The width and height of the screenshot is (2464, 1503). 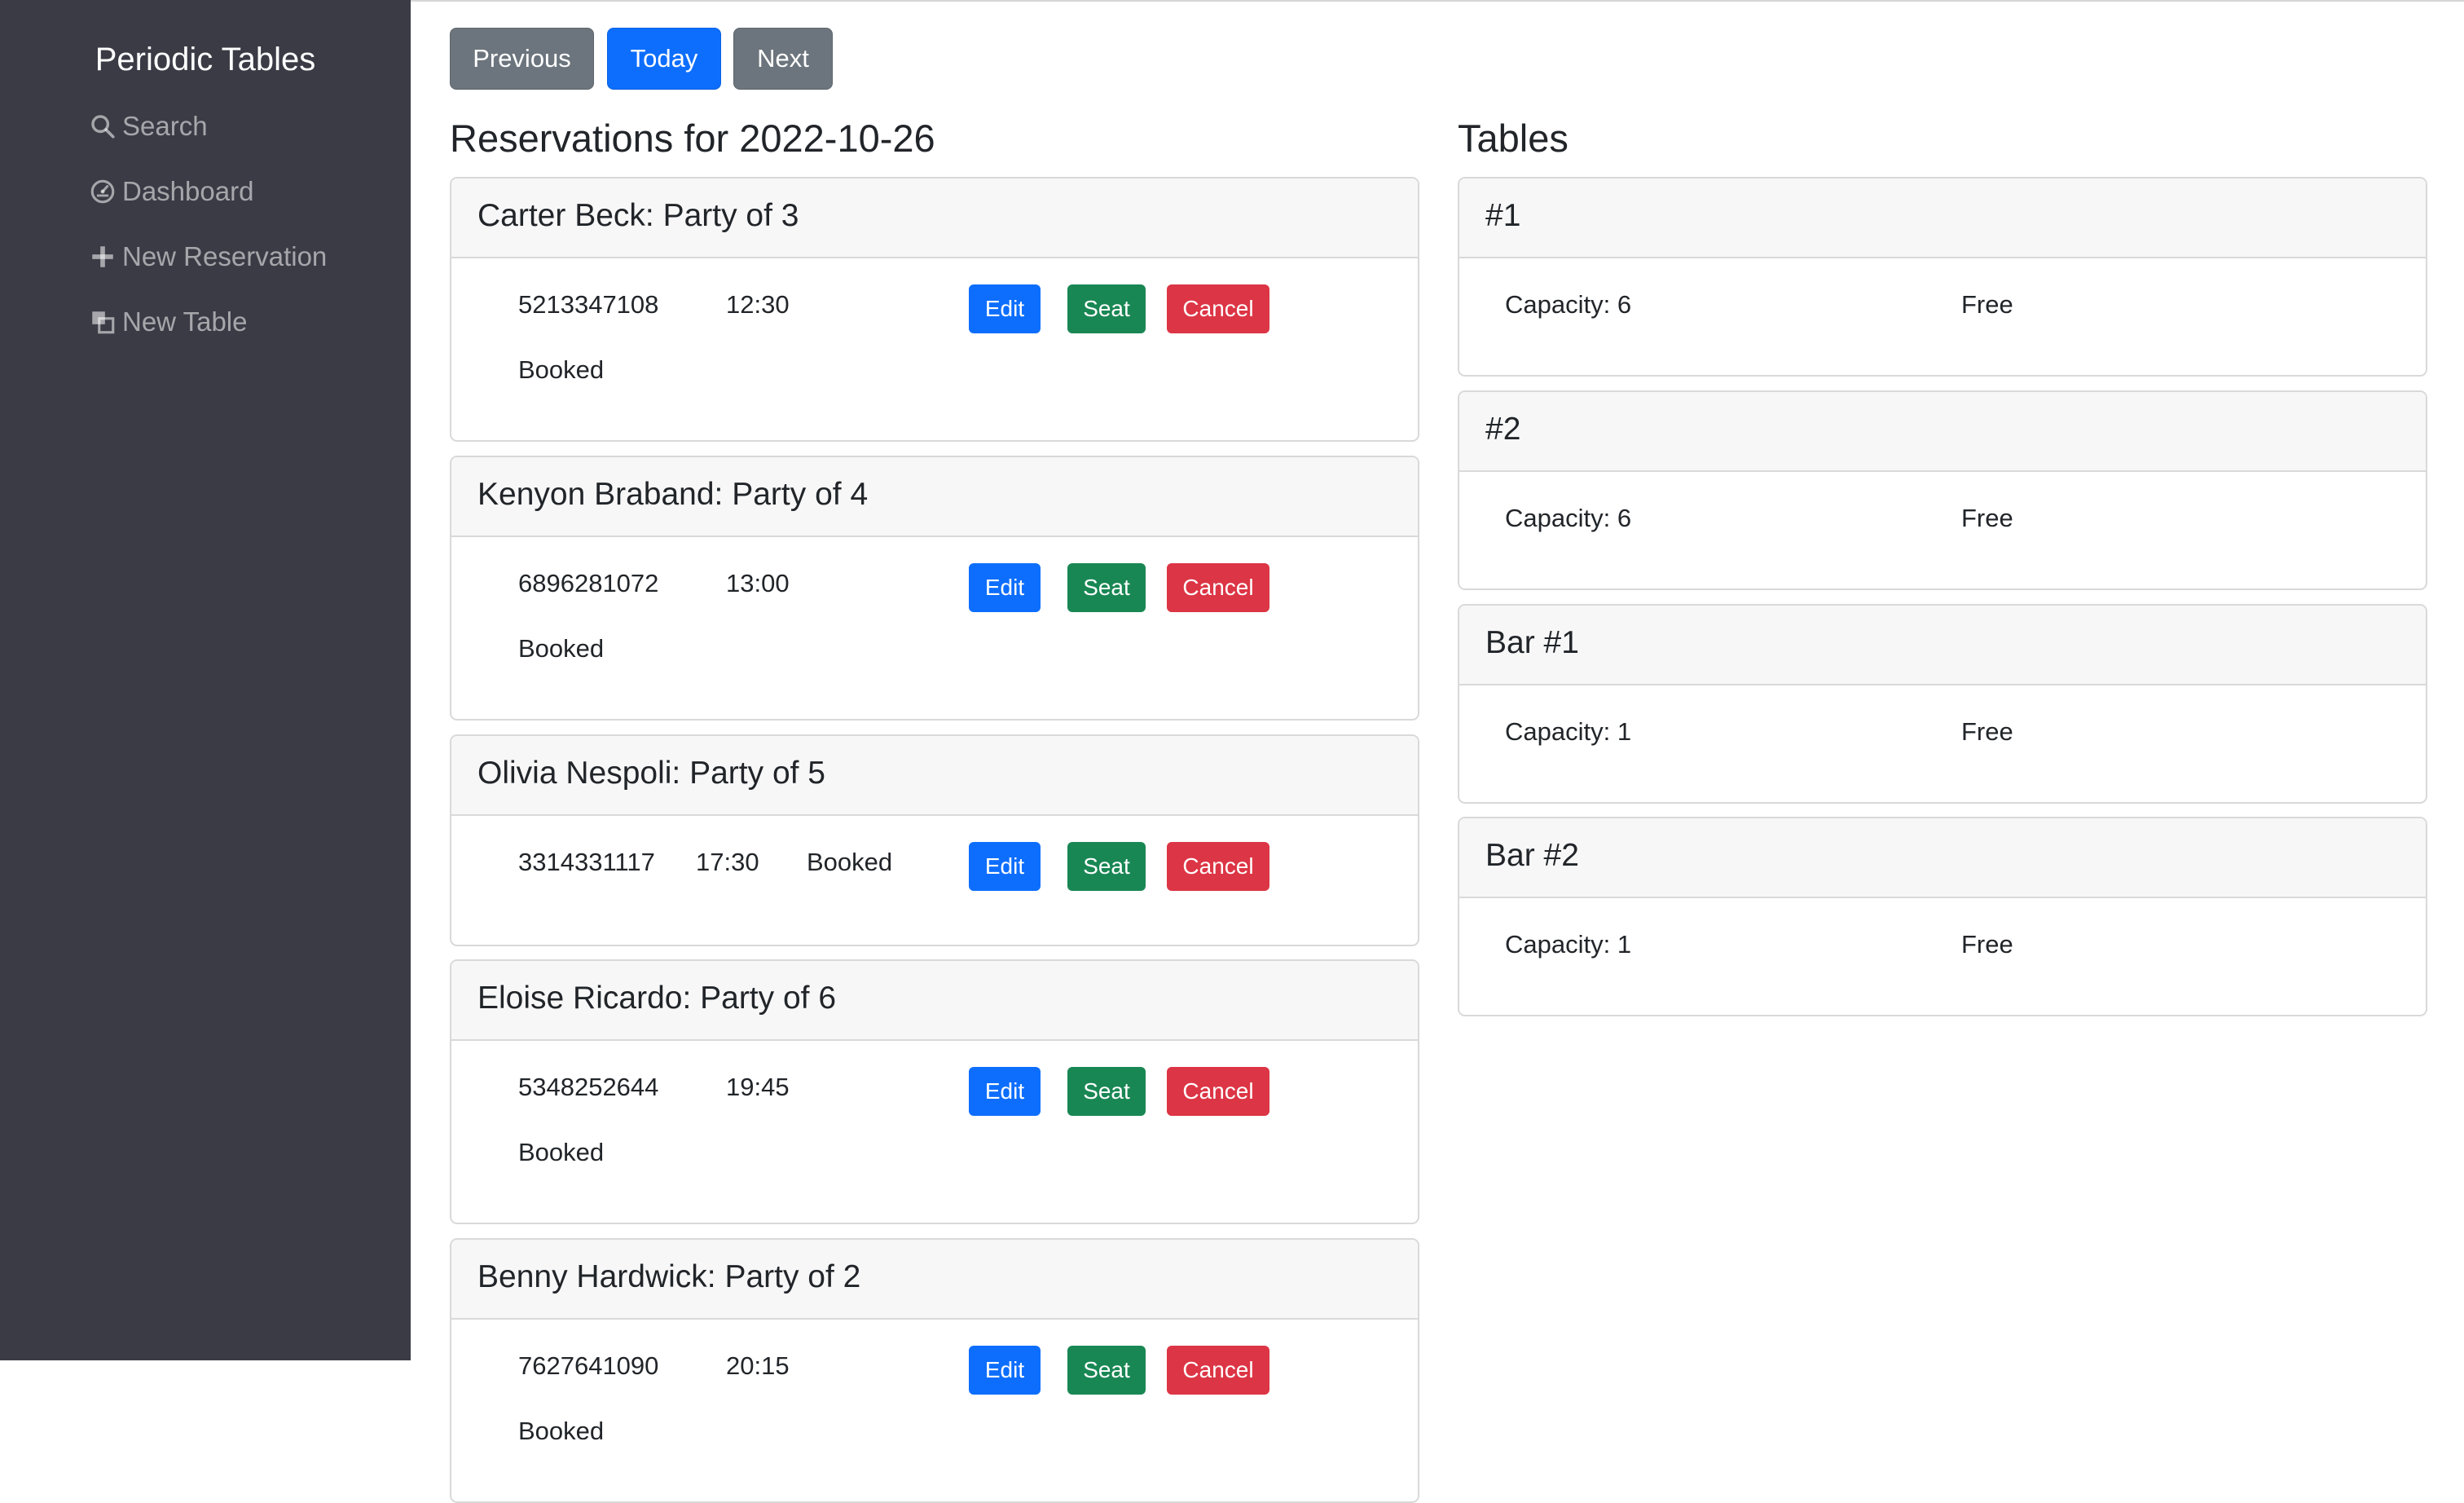 I want to click on sidebar-item-new-table: New Table, so click(x=167, y=322).